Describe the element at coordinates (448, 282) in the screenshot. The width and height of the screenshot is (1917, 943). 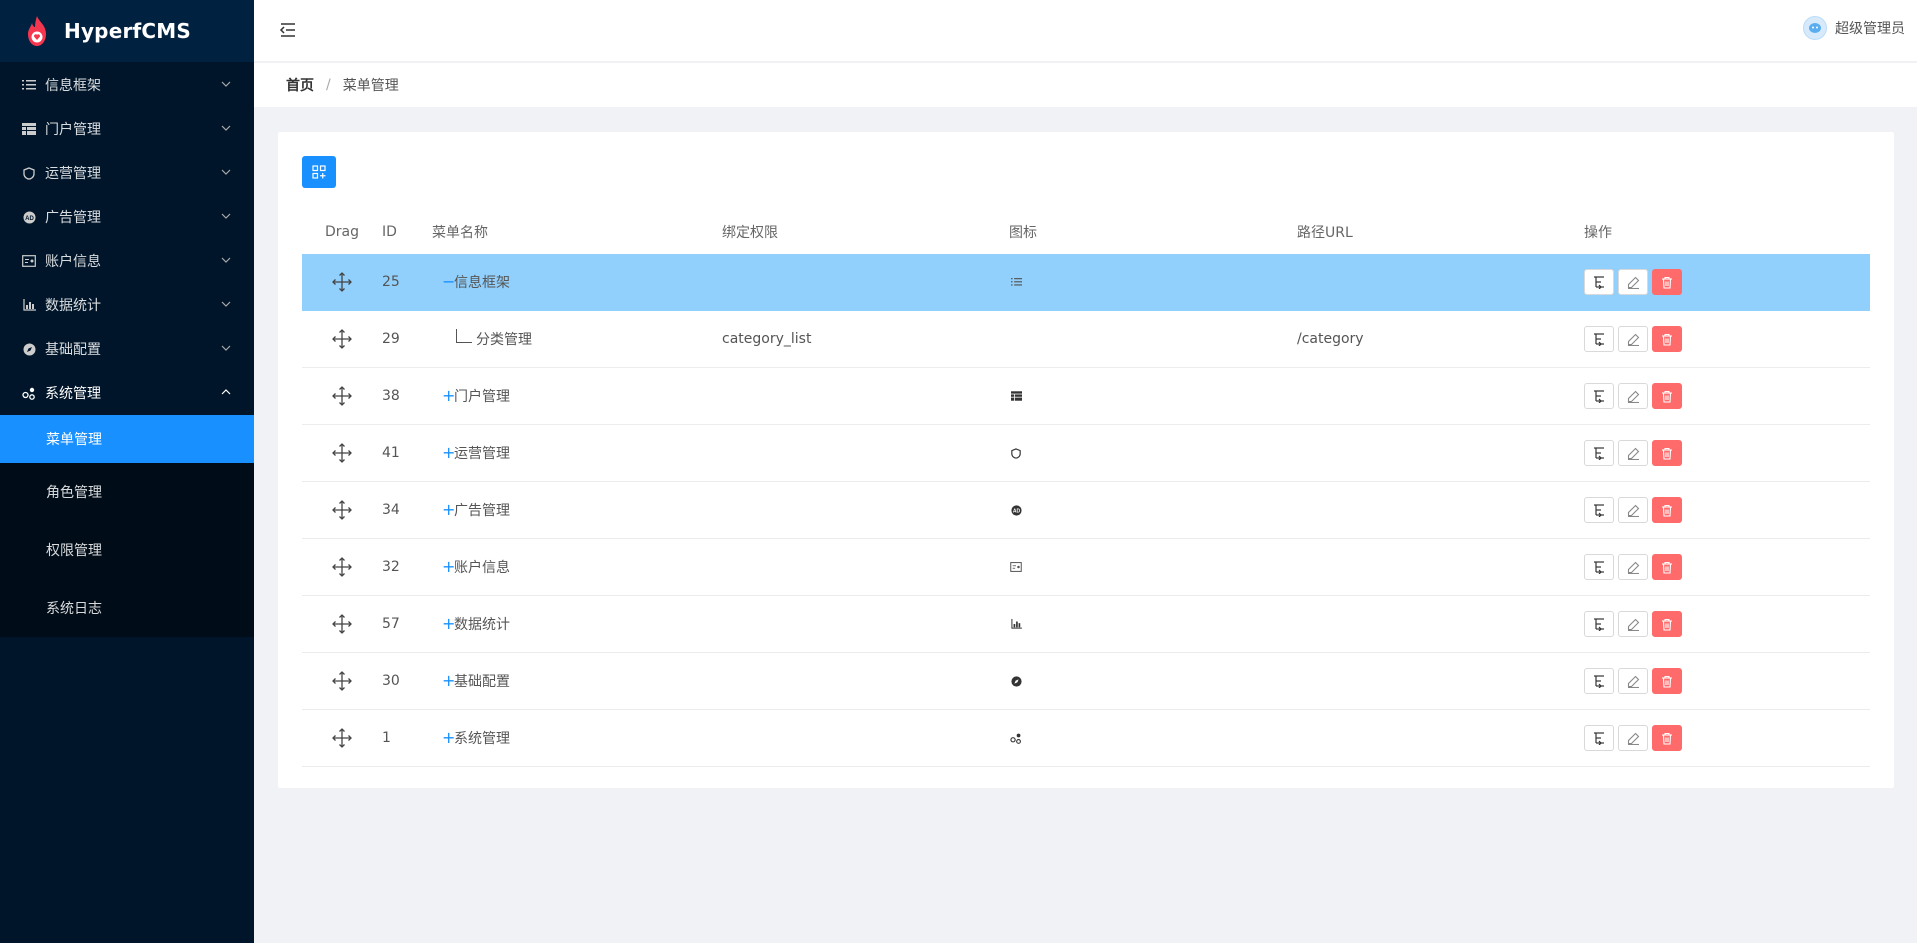
I see `collapse-icon: −` at that location.